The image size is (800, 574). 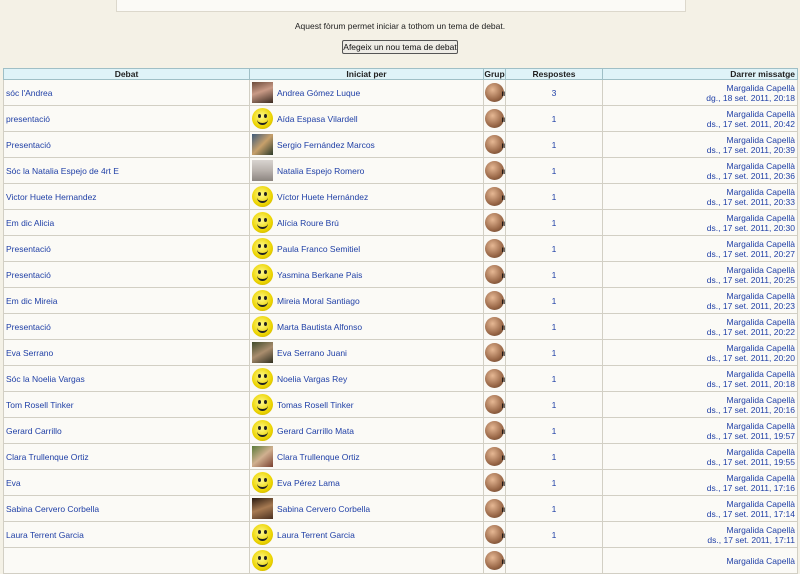 I want to click on discussion-link: Victor Huete Hernandez, so click(x=51, y=197).